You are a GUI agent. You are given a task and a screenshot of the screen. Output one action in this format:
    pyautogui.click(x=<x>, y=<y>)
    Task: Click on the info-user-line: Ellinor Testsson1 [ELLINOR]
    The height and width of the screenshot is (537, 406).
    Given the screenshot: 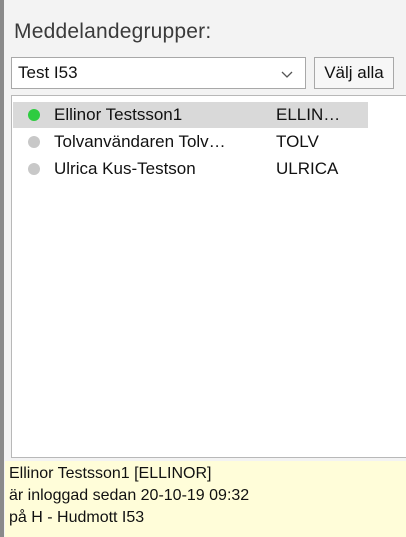 What is the action you would take?
    pyautogui.click(x=110, y=473)
    